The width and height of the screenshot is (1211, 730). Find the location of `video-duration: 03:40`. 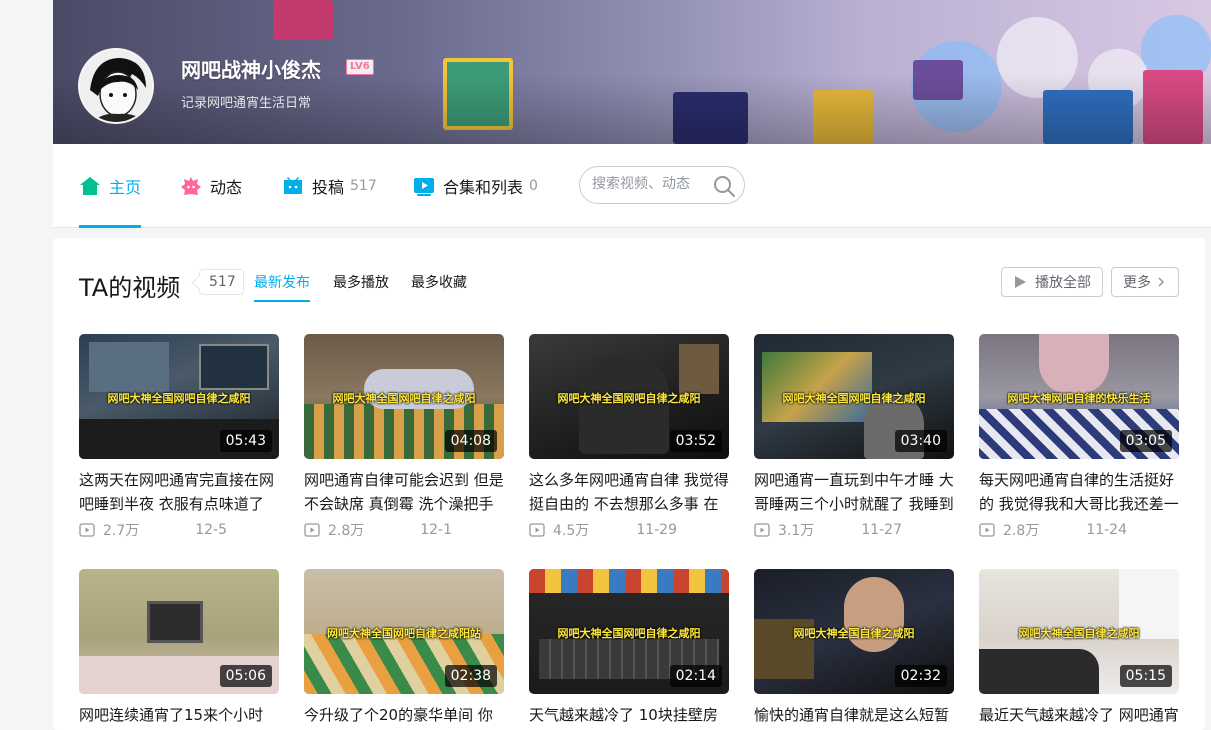

video-duration: 03:40 is located at coordinates (920, 441).